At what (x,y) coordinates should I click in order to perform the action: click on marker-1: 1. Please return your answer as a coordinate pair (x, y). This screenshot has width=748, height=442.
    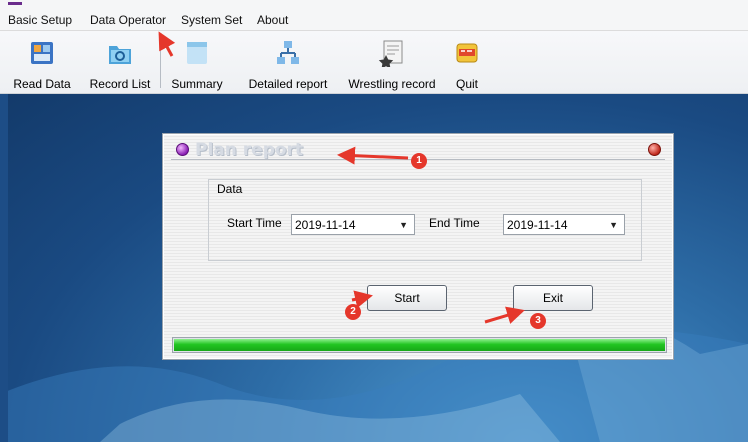
    Looking at the image, I should click on (419, 161).